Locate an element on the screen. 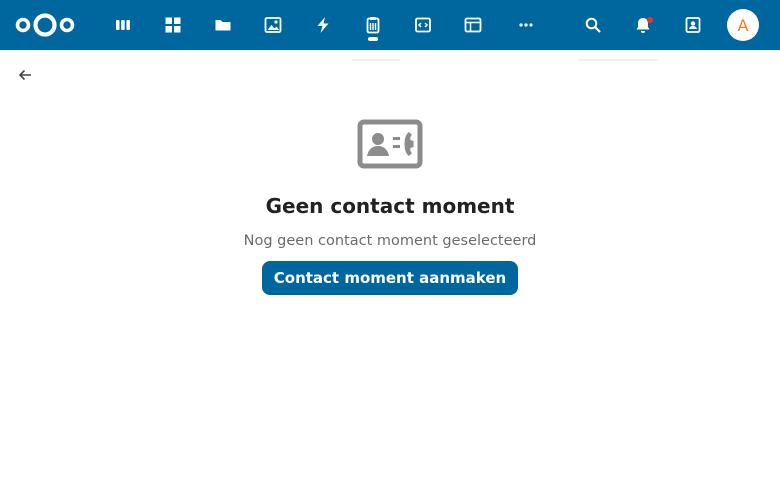 The height and width of the screenshot is (493, 780). avatar-initial: A is located at coordinates (743, 25).